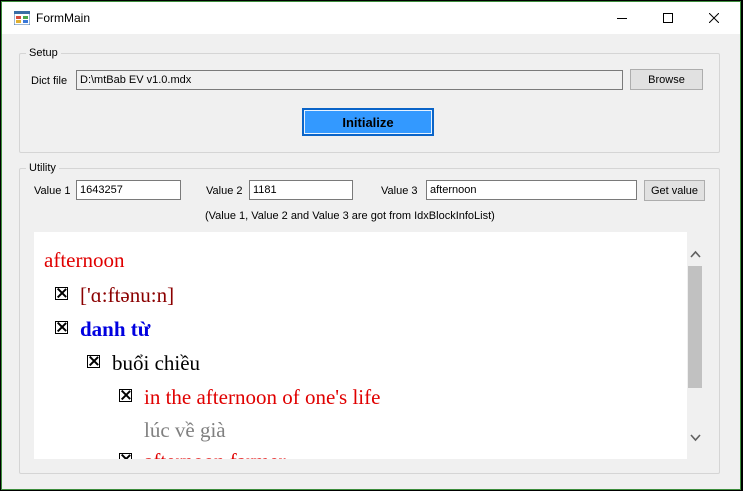  Describe the element at coordinates (42, 168) in the screenshot. I see `utility-legend: Utility` at that location.